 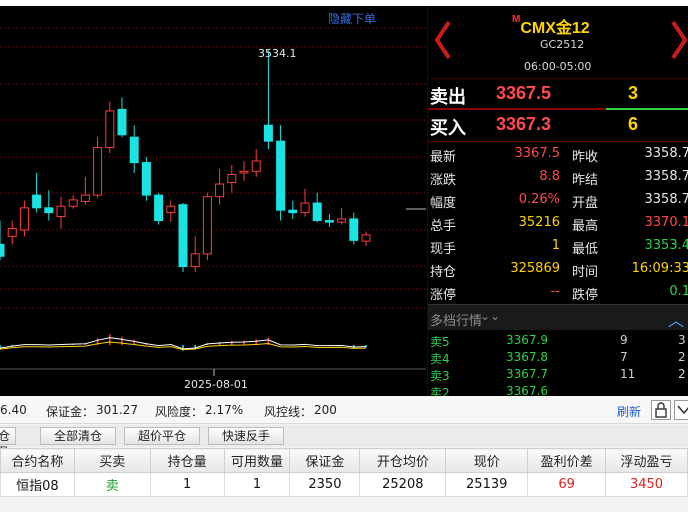 What do you see at coordinates (162, 436) in the screenshot?
I see `over-price-close-button: 超价平仓` at bounding box center [162, 436].